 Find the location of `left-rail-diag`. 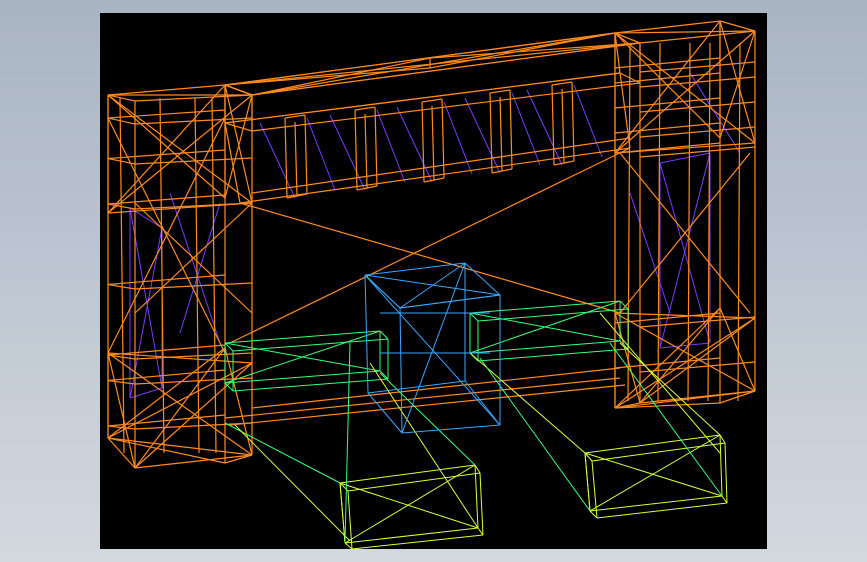

left-rail-diag is located at coordinates (302, 357).